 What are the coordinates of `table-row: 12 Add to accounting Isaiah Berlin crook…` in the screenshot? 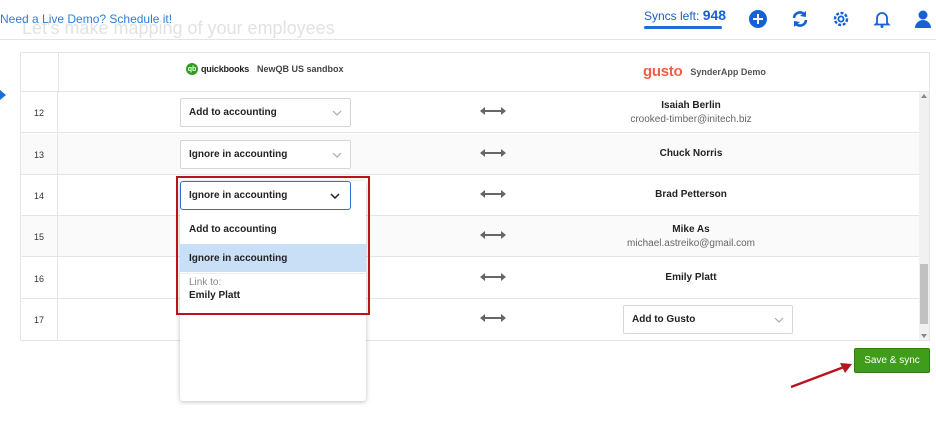 It's located at (470, 112).